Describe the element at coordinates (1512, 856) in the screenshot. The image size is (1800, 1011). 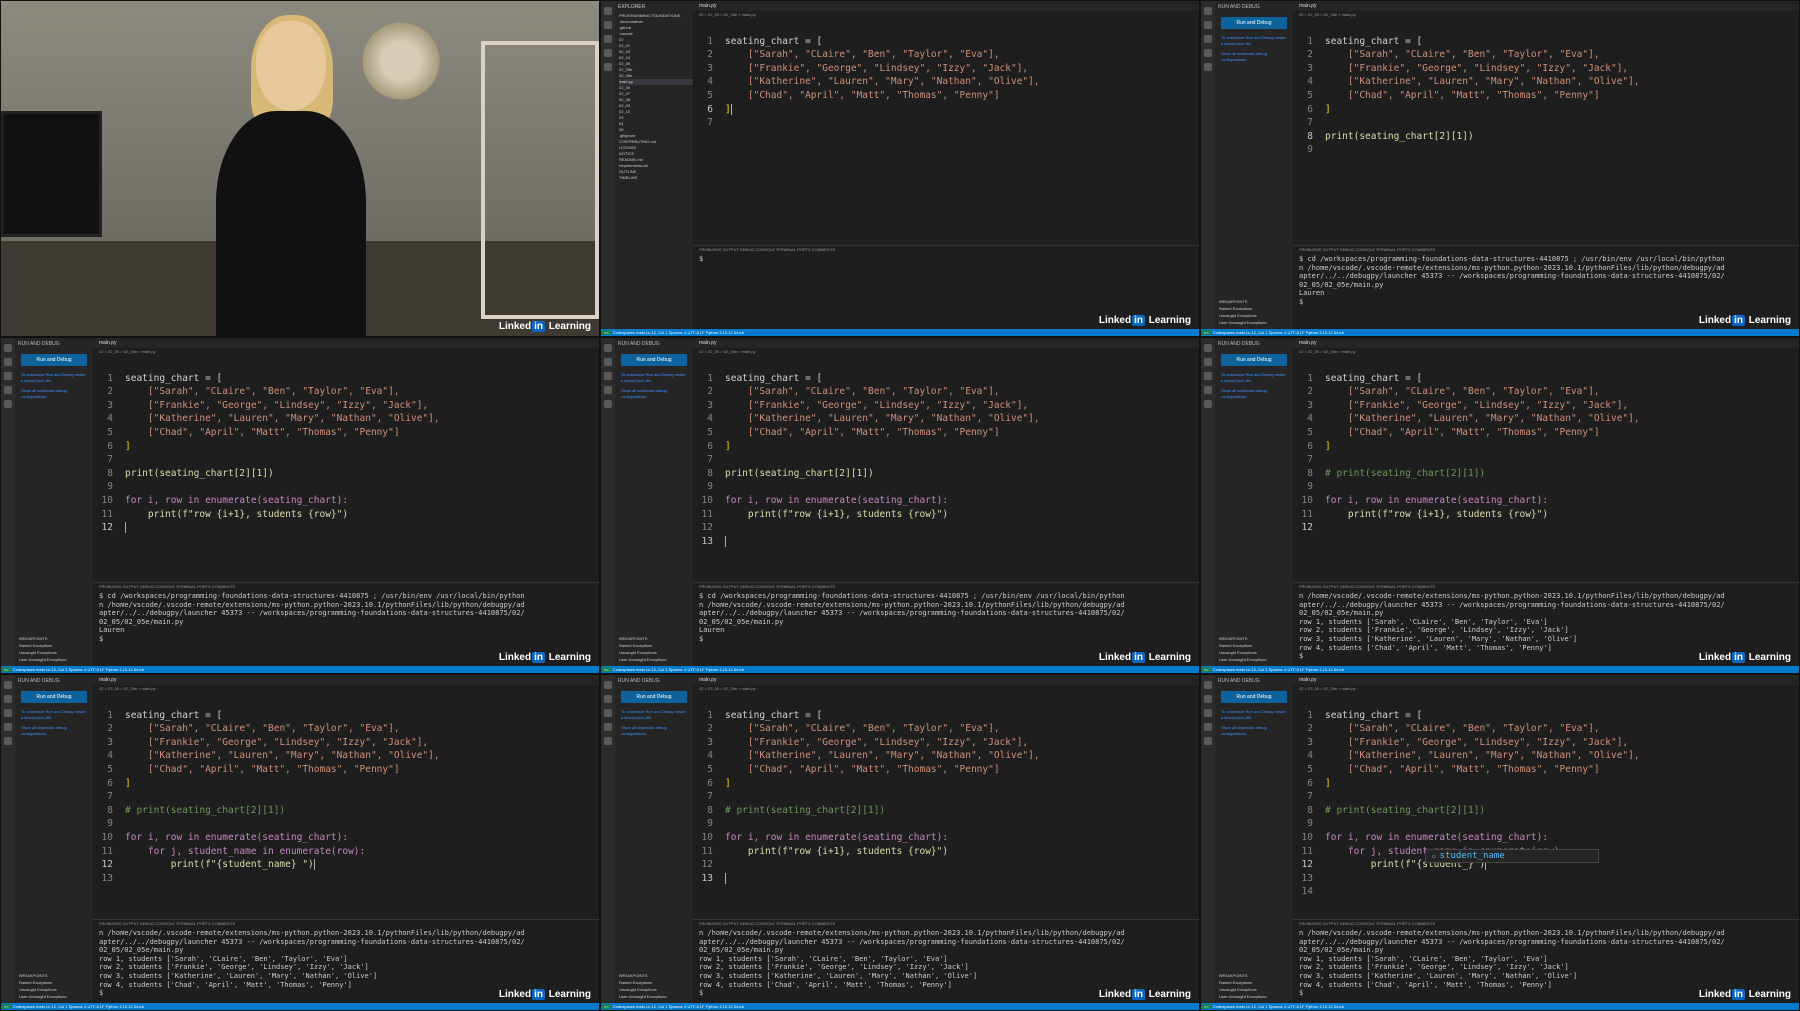
I see `autocomplete-suggestion: ▭ student_name` at that location.